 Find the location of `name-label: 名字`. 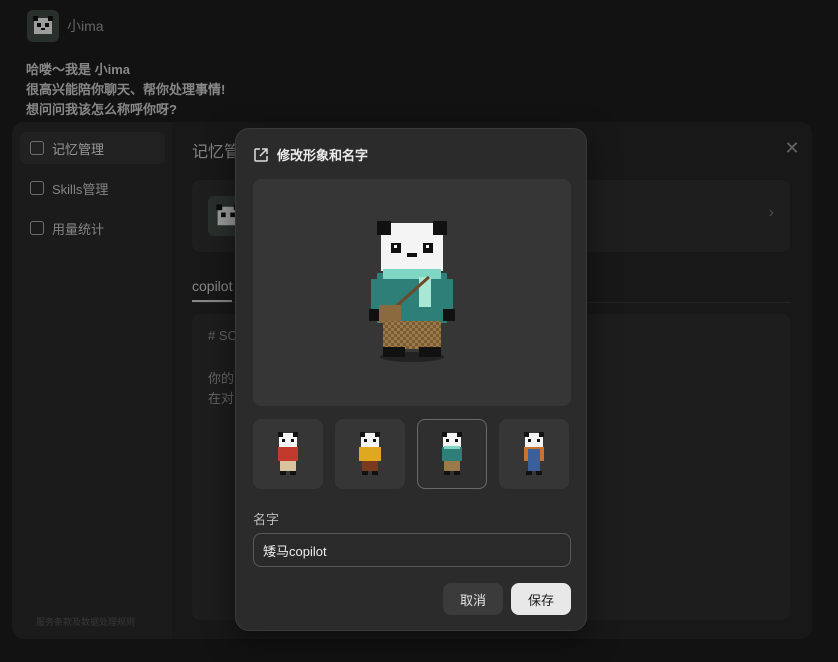

name-label: 名字 is located at coordinates (266, 519).